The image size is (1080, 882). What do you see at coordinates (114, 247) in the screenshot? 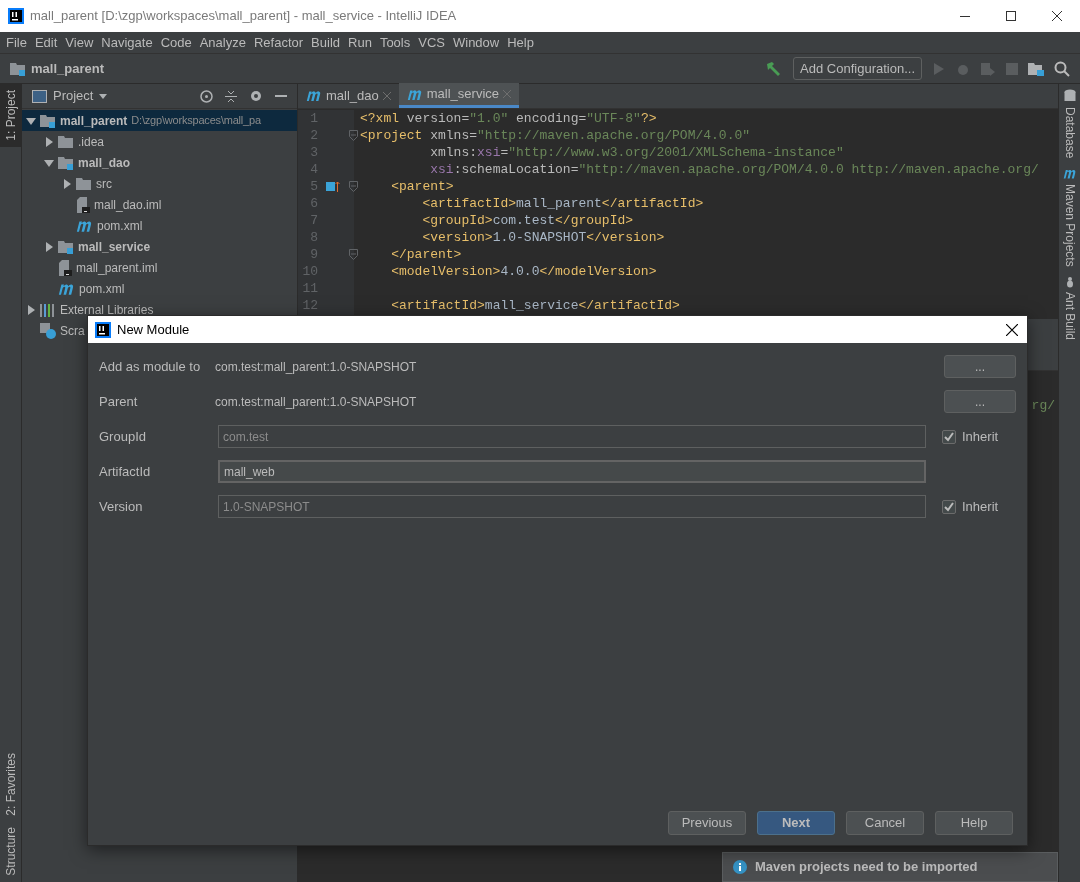
I see `tree-label: mall_service` at bounding box center [114, 247].